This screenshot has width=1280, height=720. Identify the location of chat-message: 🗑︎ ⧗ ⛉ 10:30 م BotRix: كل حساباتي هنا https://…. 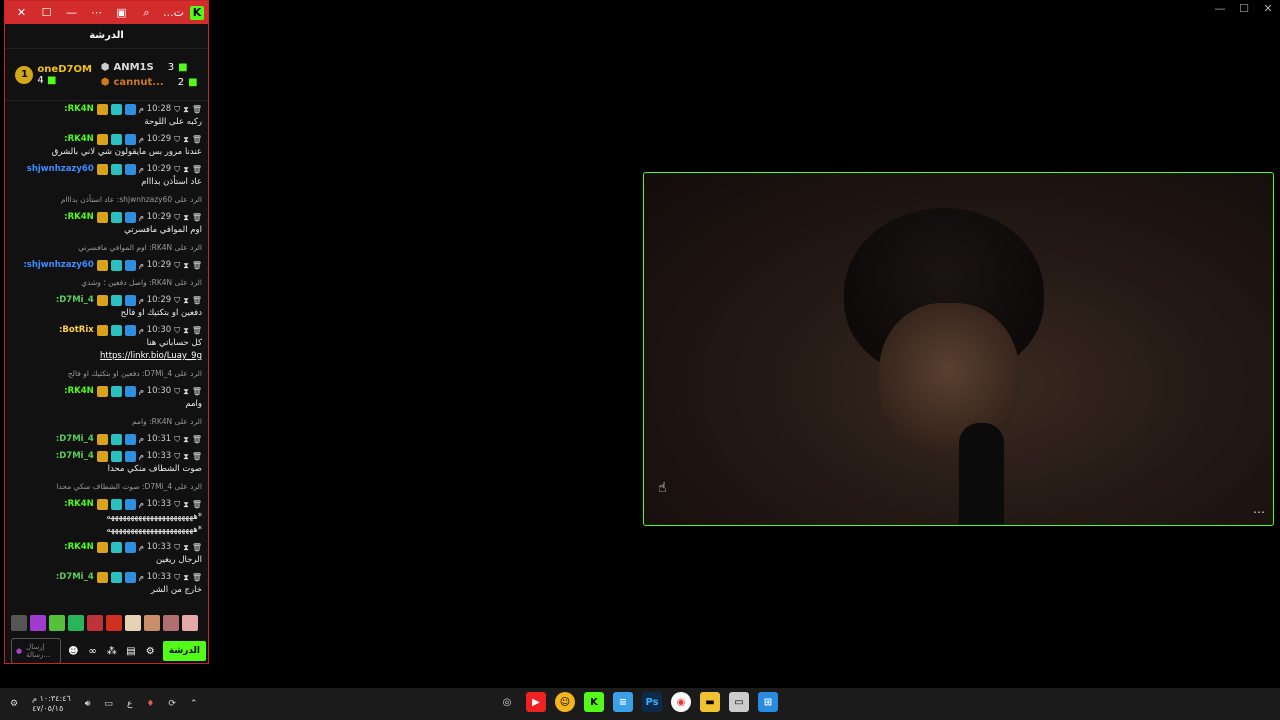
(107, 343).